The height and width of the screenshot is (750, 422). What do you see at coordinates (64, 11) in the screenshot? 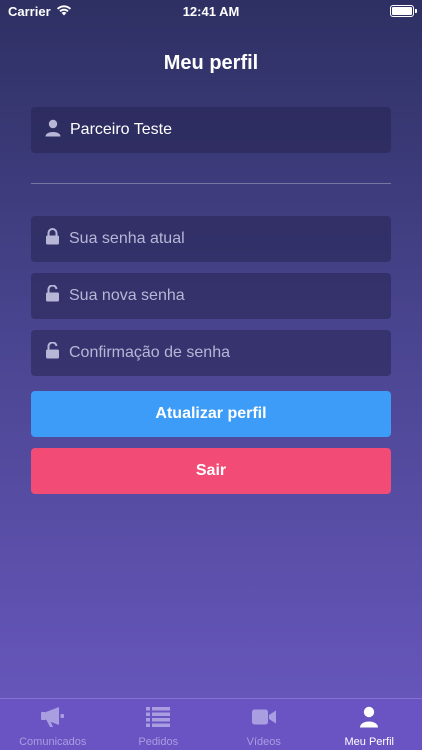
I see `wifi-icon` at bounding box center [64, 11].